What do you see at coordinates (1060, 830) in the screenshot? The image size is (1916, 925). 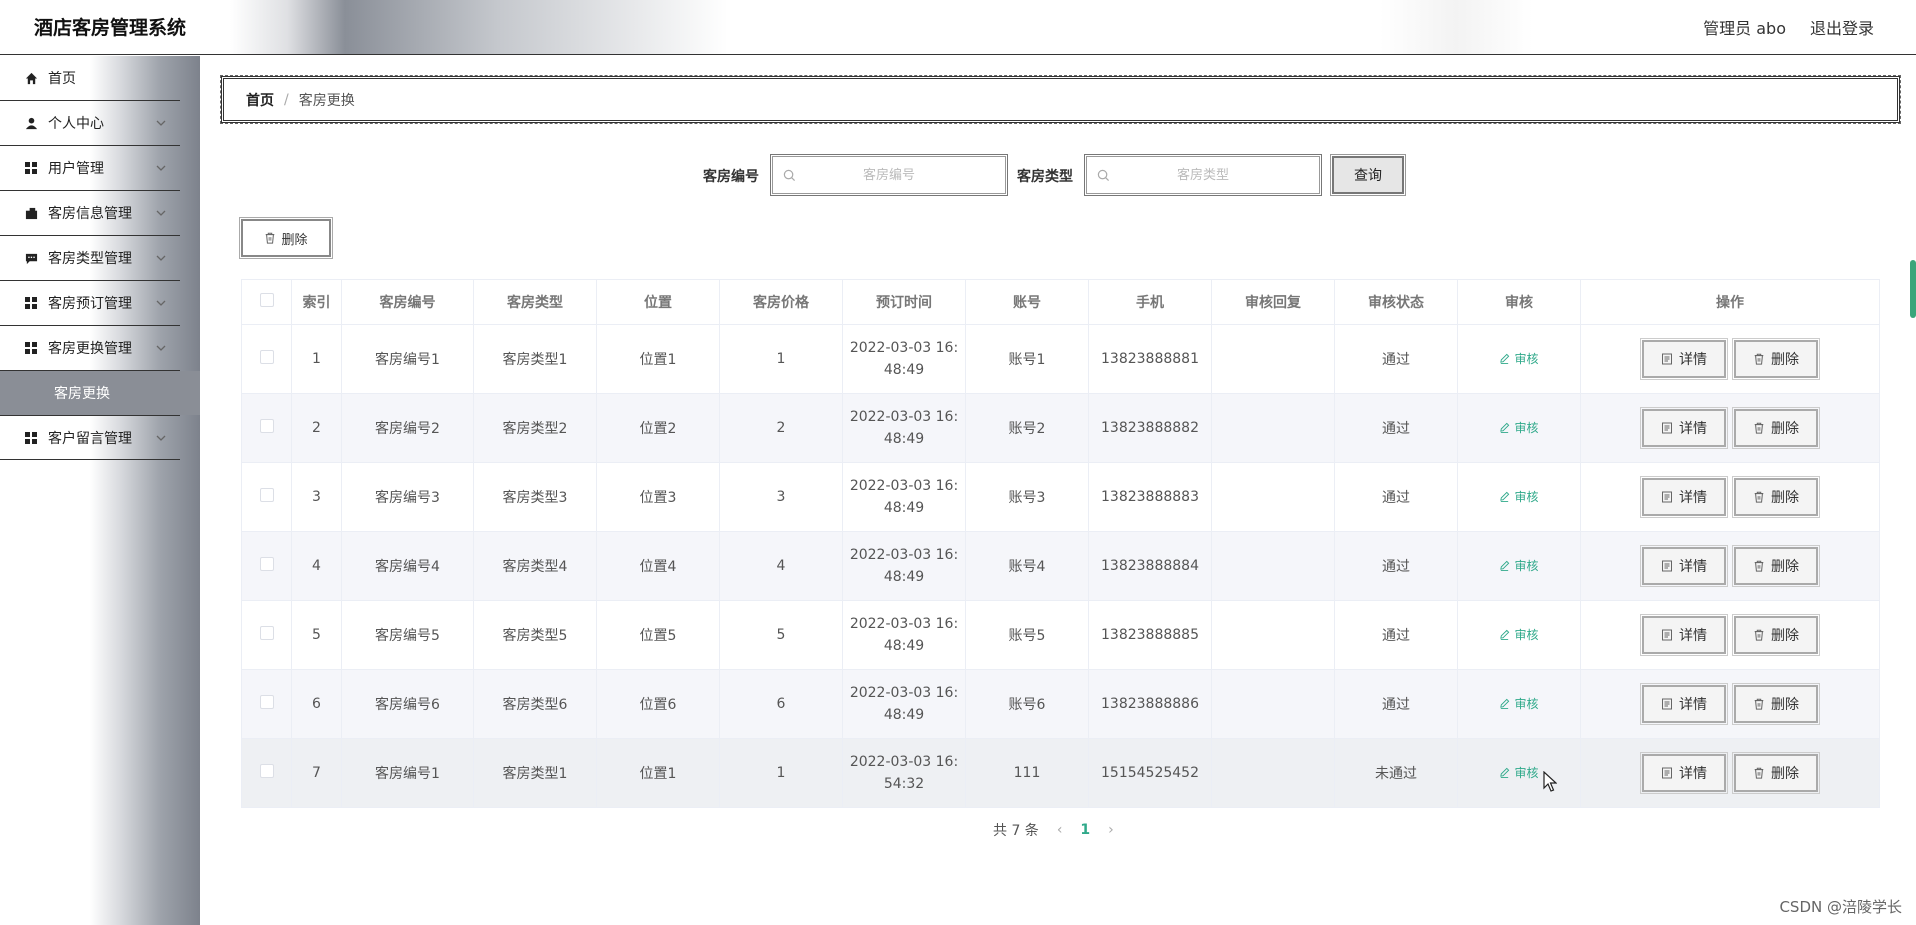 I see `prev-page-button: ‹` at bounding box center [1060, 830].